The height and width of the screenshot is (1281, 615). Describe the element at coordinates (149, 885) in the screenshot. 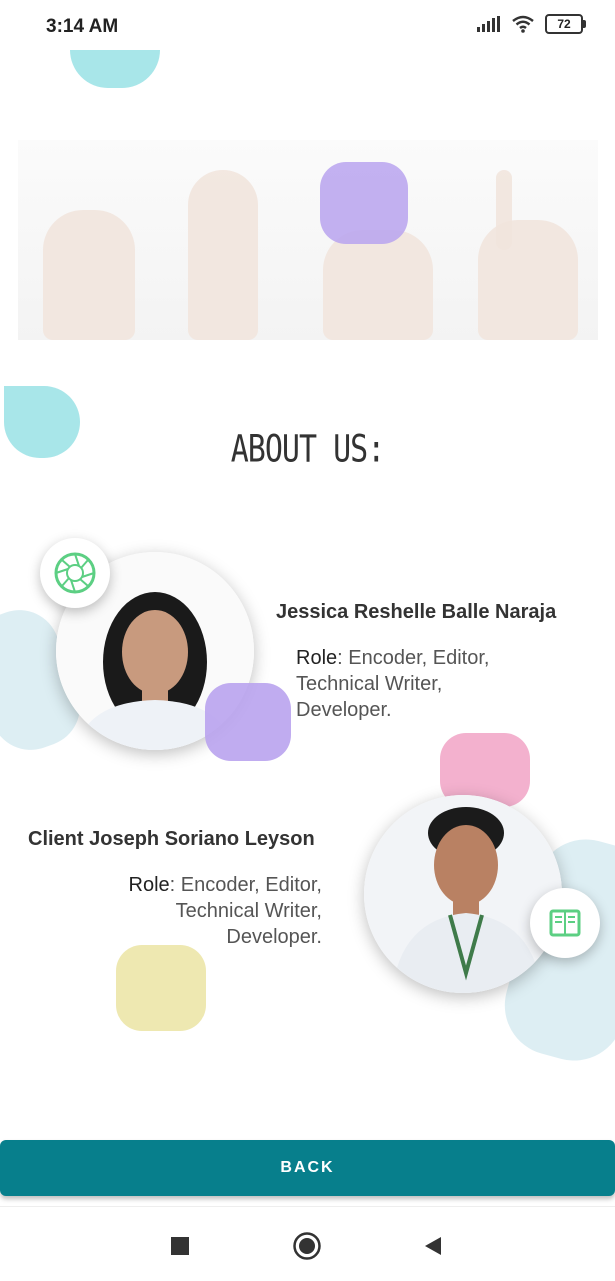

I see `member-2-role-label: Role` at that location.